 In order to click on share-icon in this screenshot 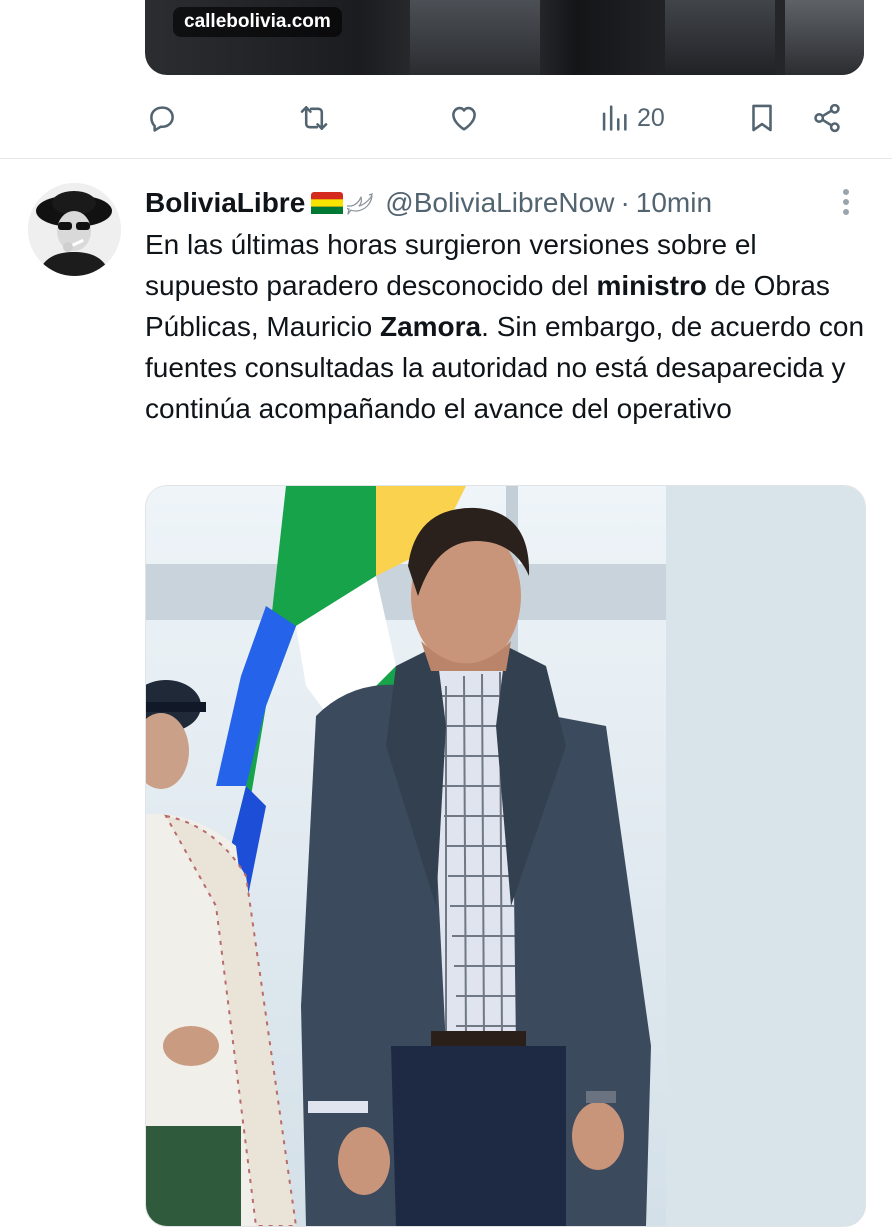, I will do `click(827, 118)`.